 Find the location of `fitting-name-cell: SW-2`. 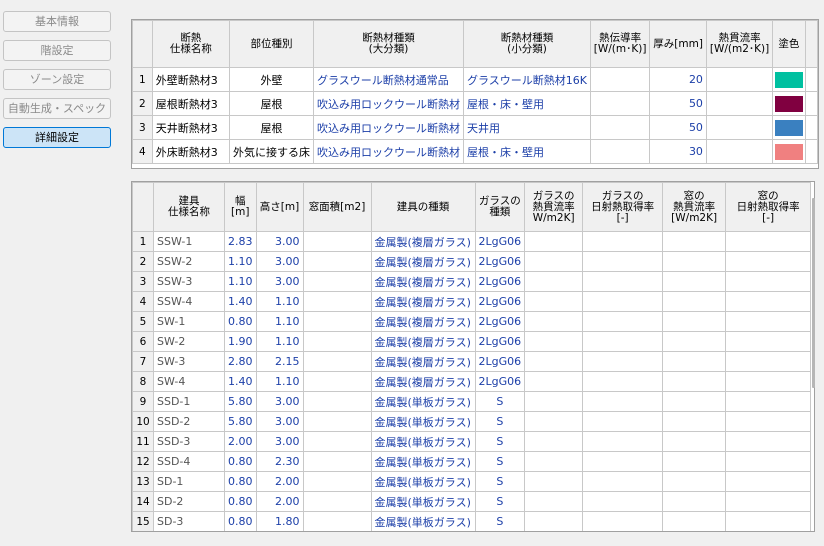

fitting-name-cell: SW-2 is located at coordinates (189, 341).